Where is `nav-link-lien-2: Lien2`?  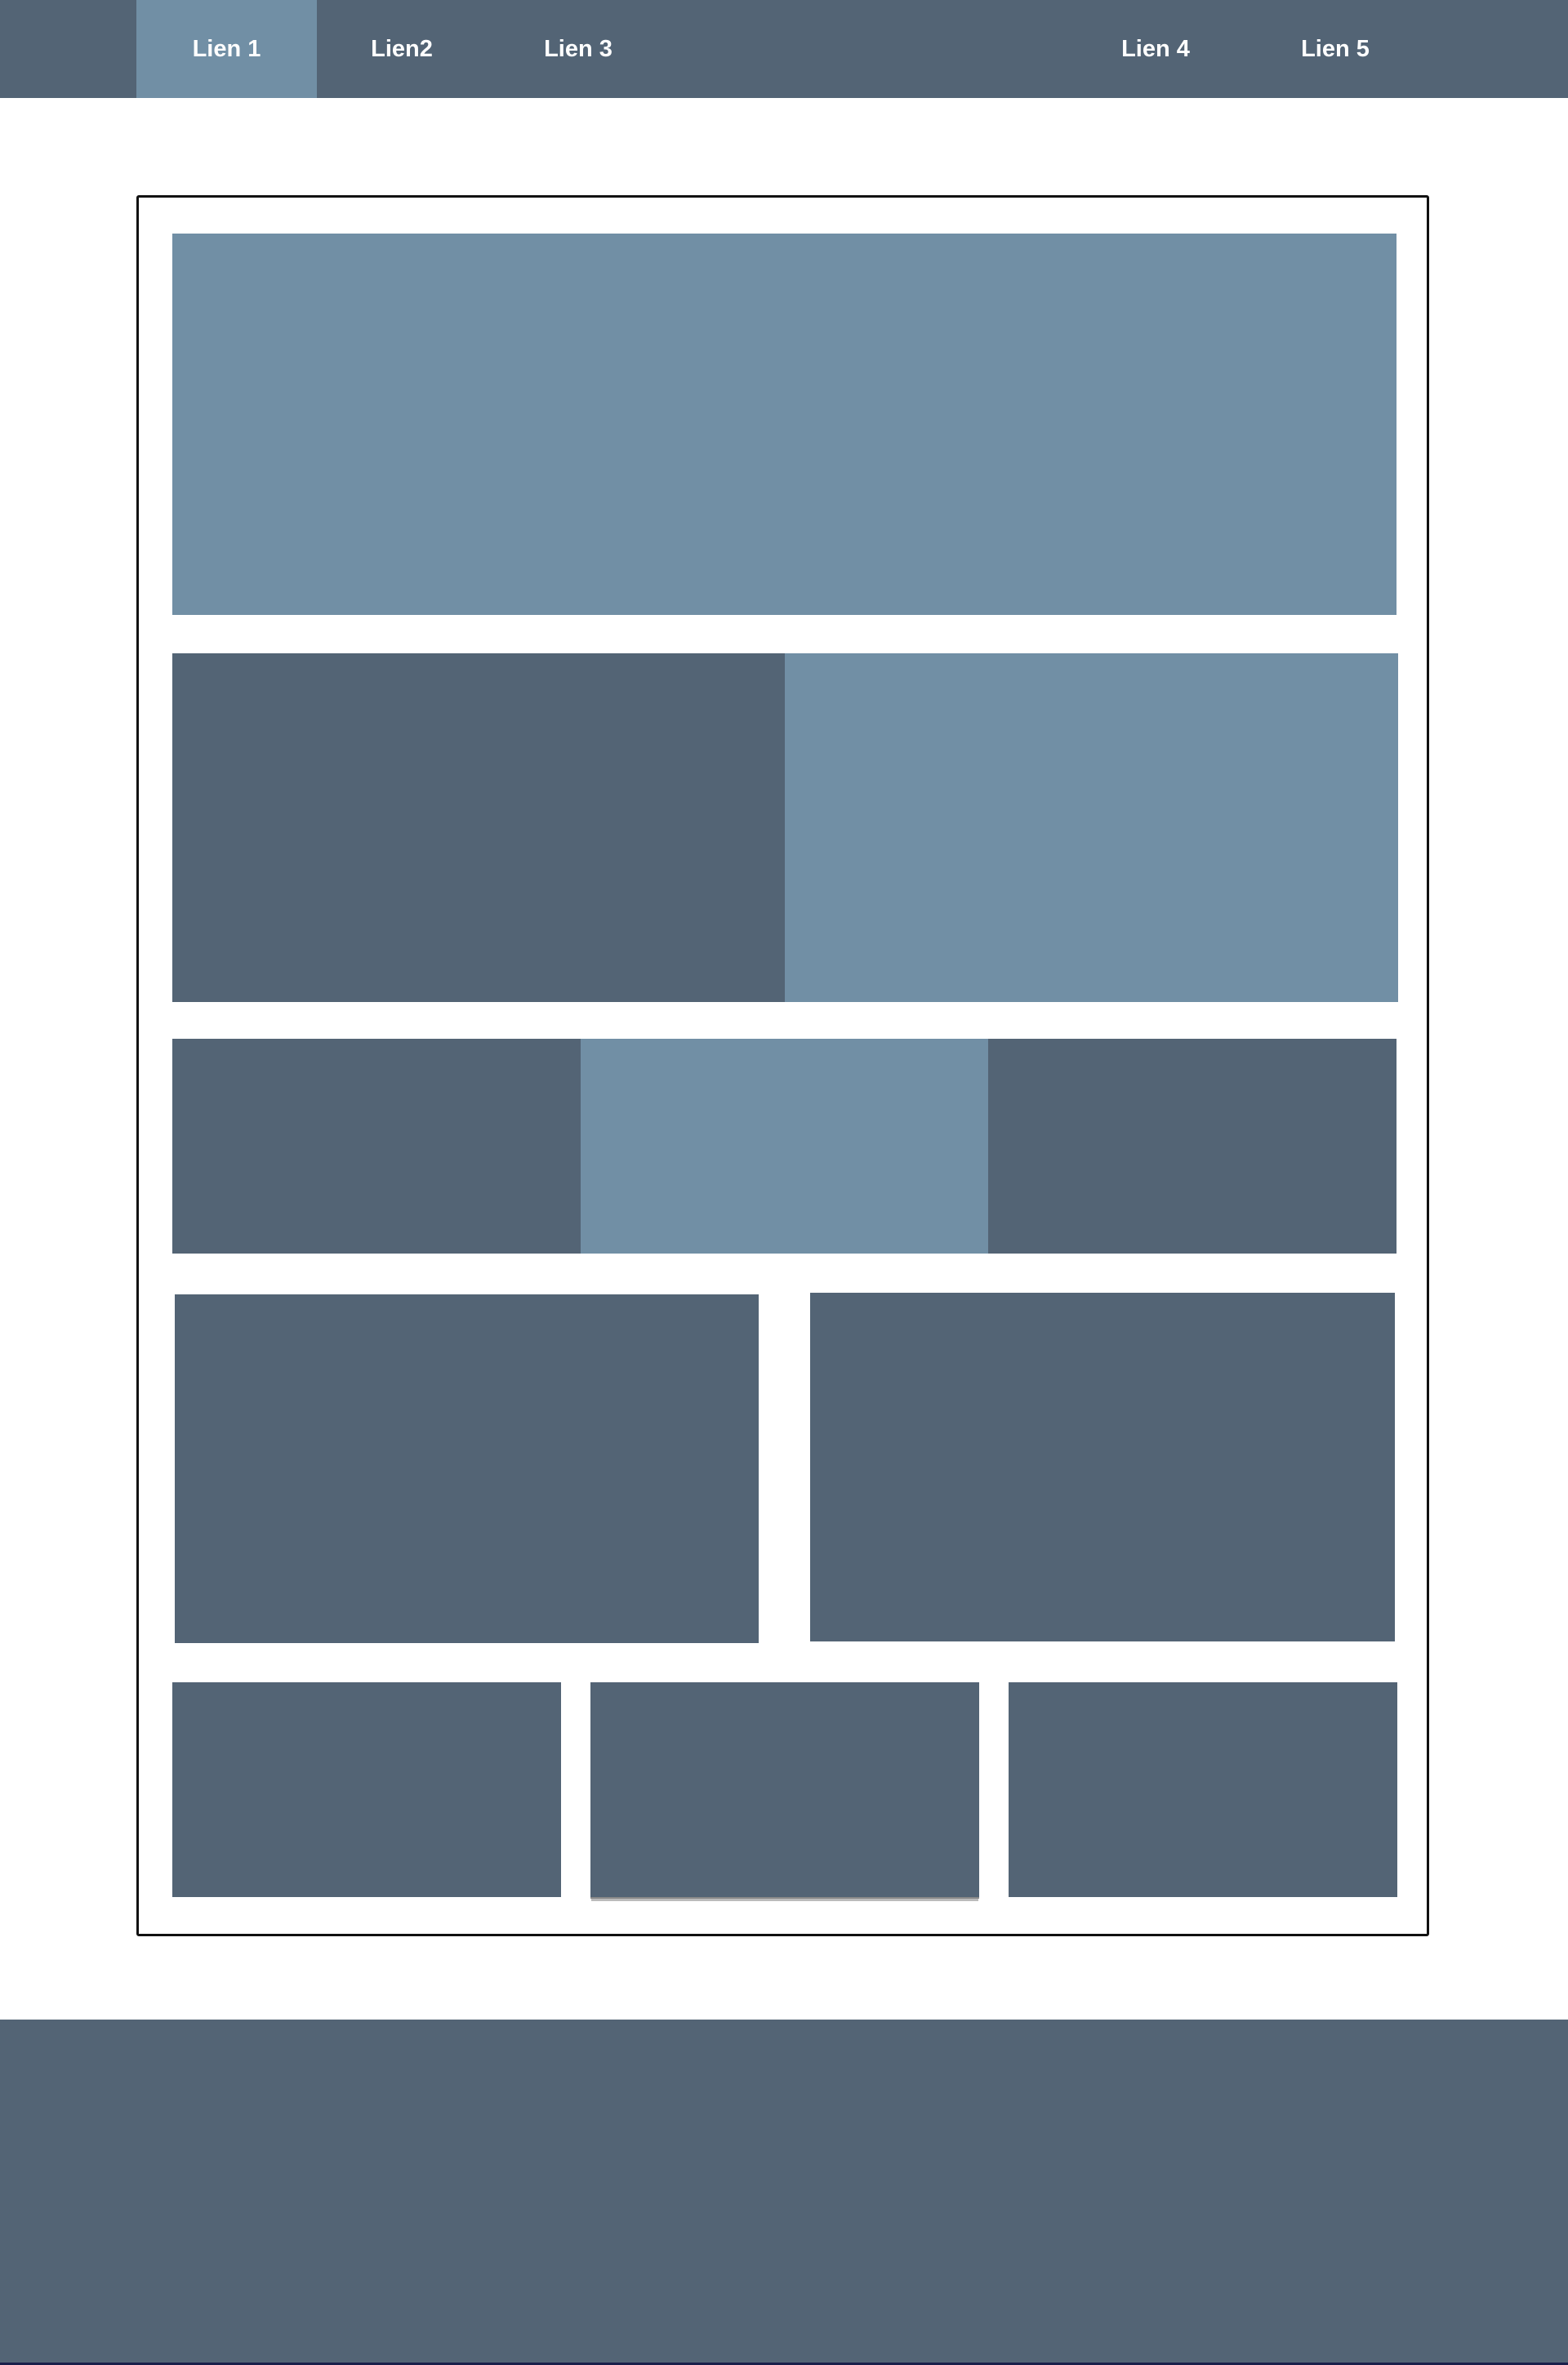
nav-link-lien-2: Lien2 is located at coordinates (402, 49).